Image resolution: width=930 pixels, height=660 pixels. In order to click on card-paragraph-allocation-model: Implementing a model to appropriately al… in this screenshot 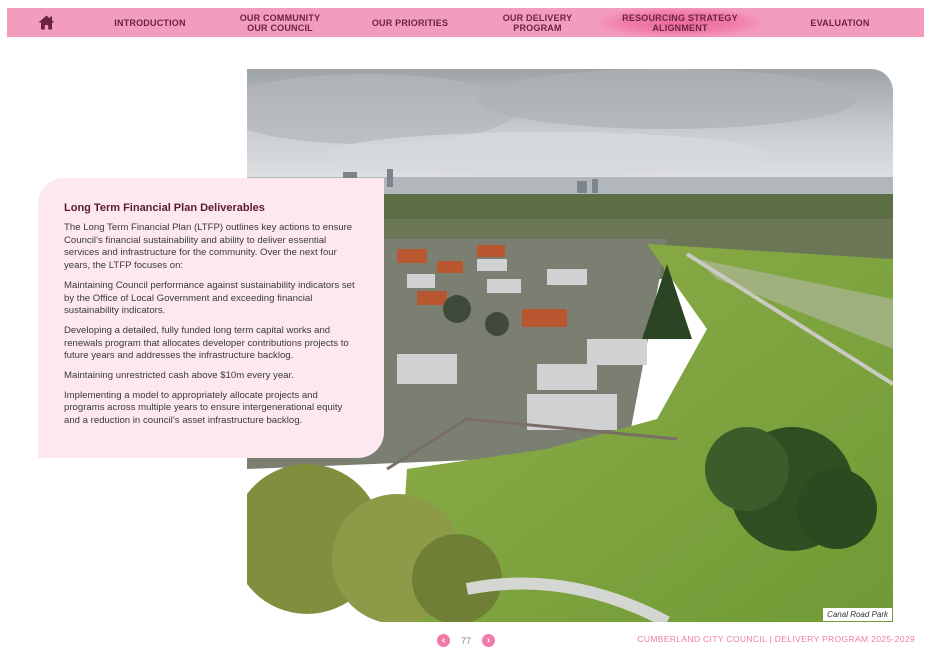, I will do `click(203, 408)`.